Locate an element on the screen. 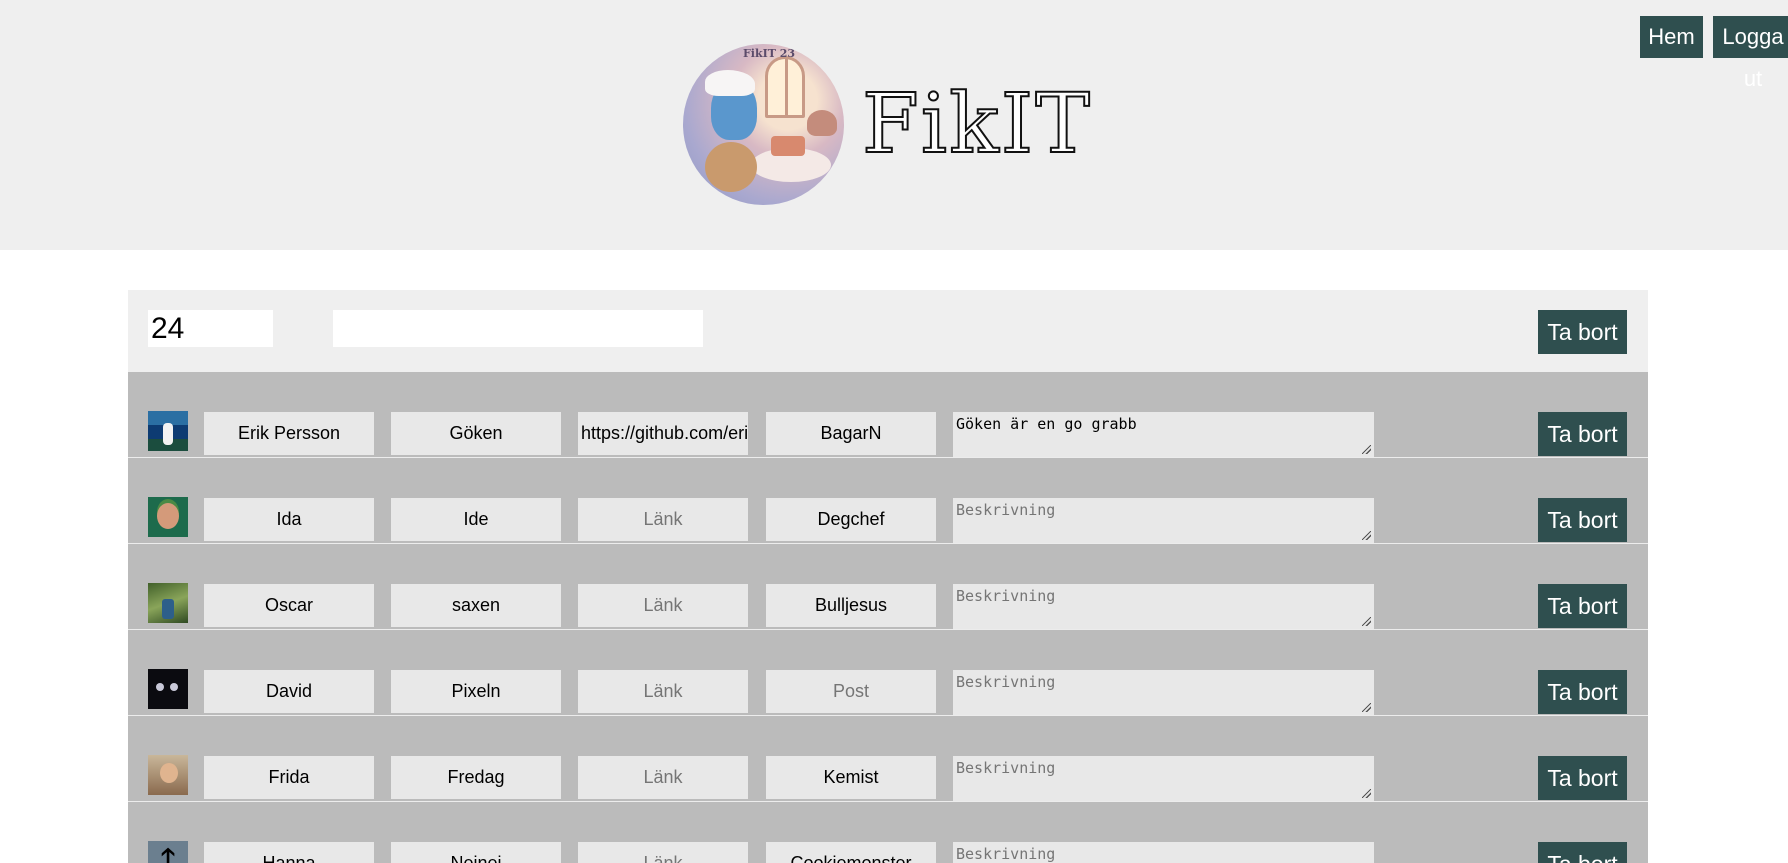 The image size is (1788, 863). member-row: Ida Ide Länk Degchef Beskrivning Ta bort is located at coordinates (888, 501).